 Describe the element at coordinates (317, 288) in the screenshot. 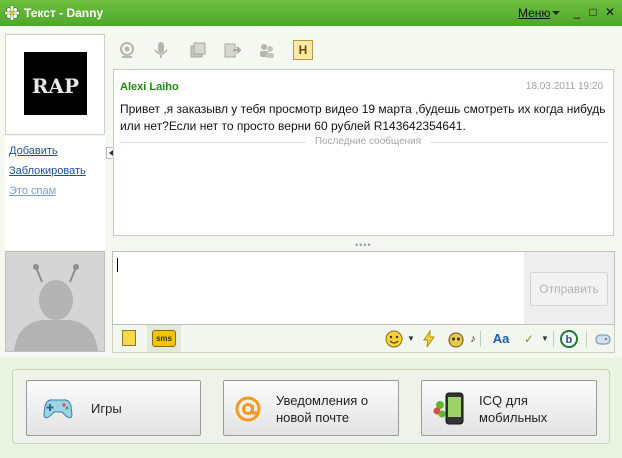

I see `message-input` at that location.